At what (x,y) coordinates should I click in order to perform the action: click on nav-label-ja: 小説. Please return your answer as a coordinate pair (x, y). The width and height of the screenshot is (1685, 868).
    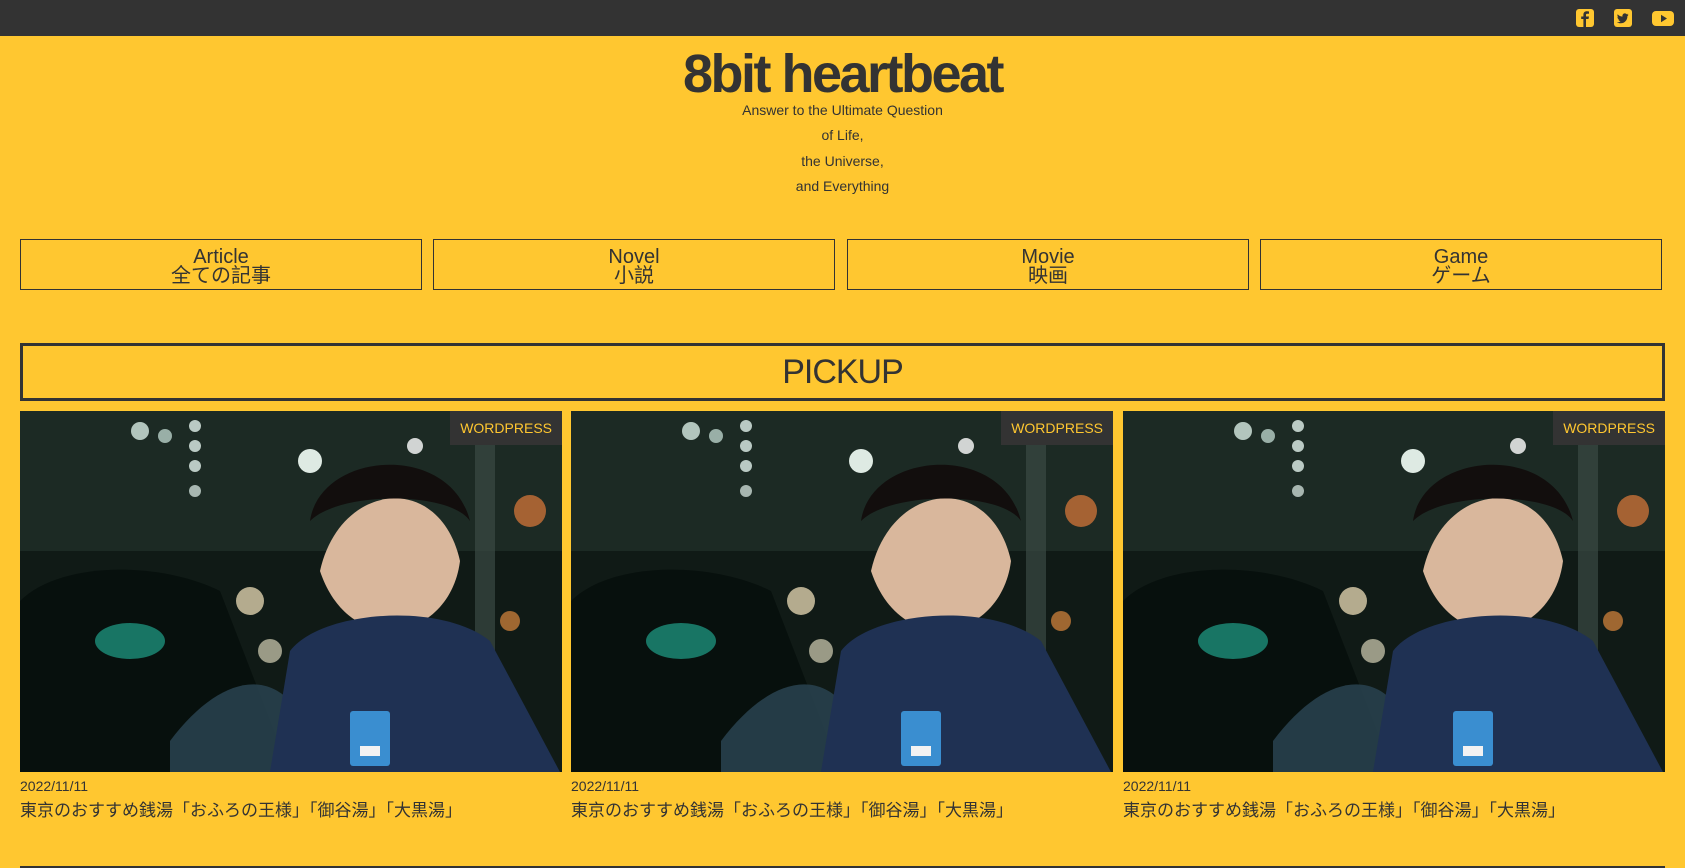
    Looking at the image, I should click on (634, 276).